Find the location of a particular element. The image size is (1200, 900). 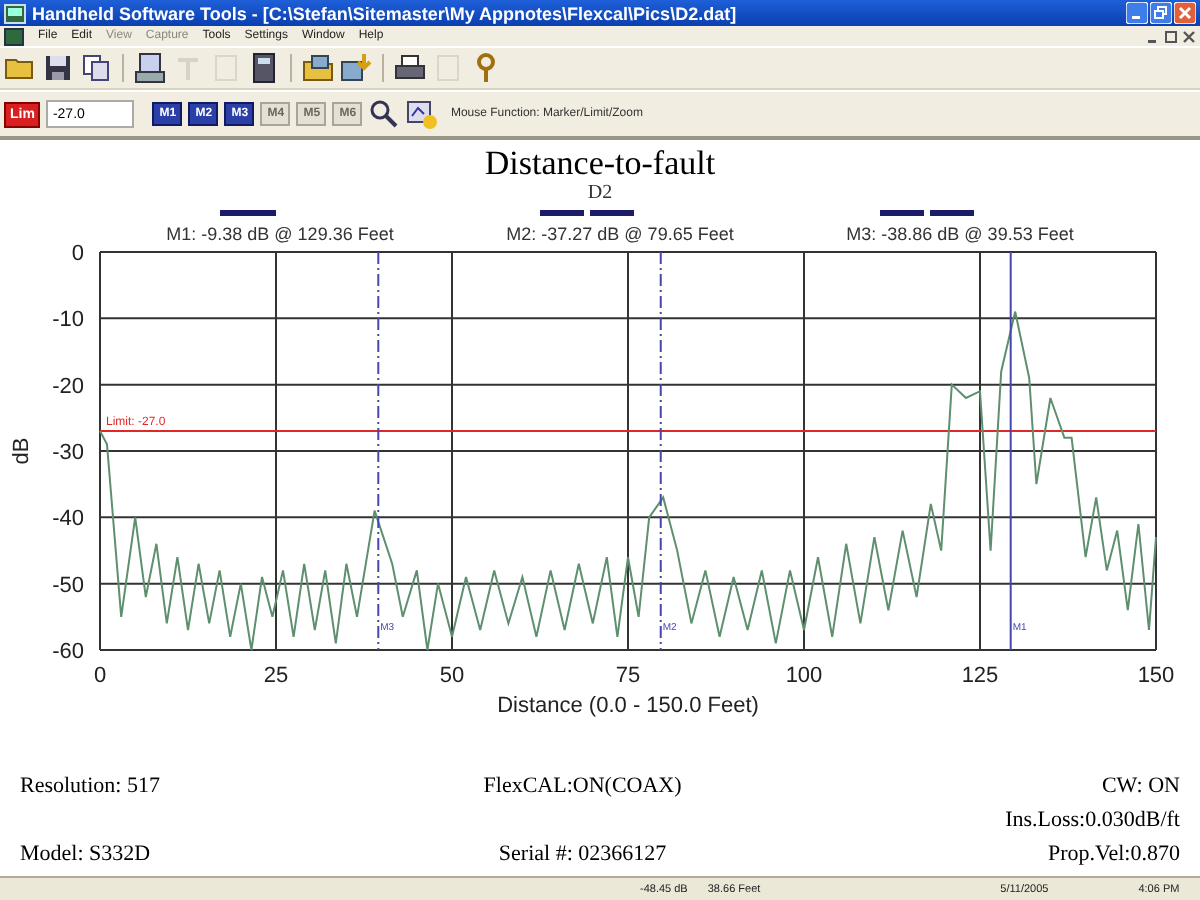

marker-readout: M3: -38.86 dB @ 39.53 Feet is located at coordinates (960, 234).